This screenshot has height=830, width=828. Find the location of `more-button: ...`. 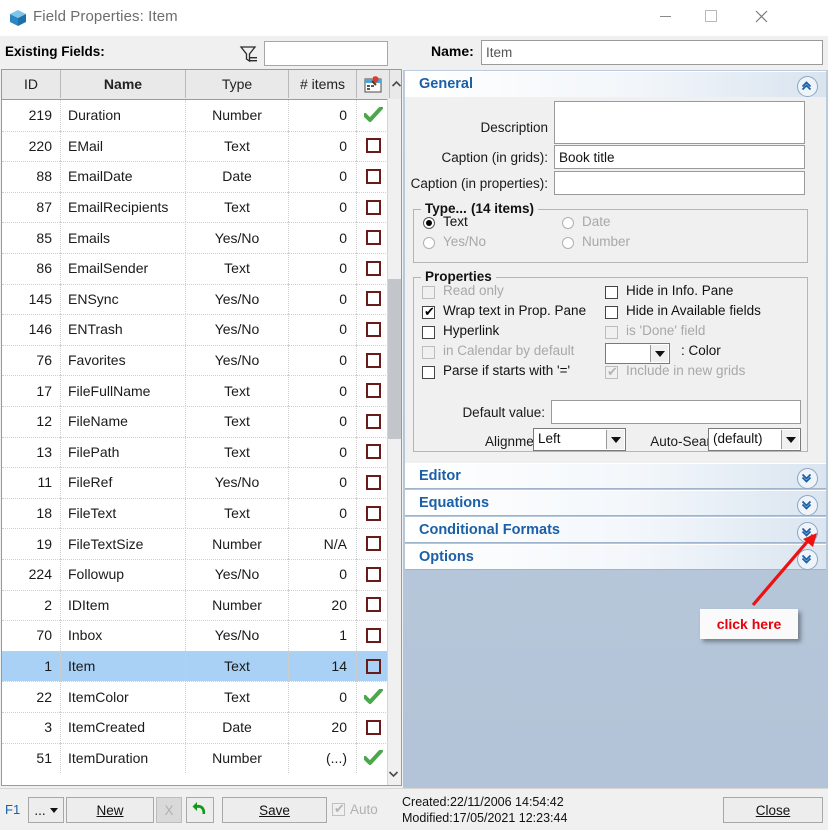

more-button: ... is located at coordinates (46, 810).